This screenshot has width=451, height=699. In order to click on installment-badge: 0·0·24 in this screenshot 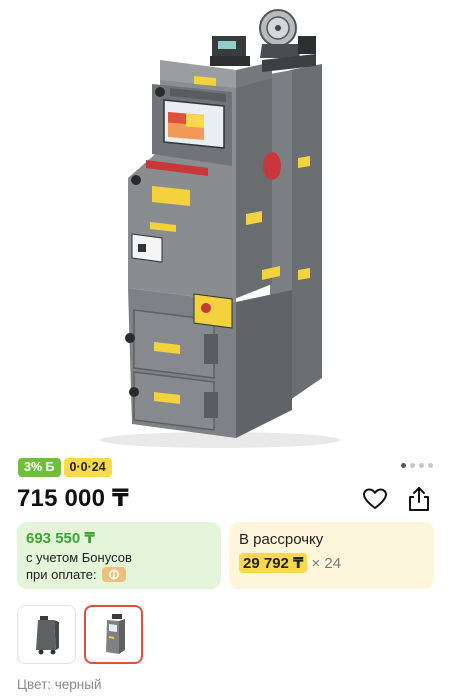, I will do `click(87, 467)`.